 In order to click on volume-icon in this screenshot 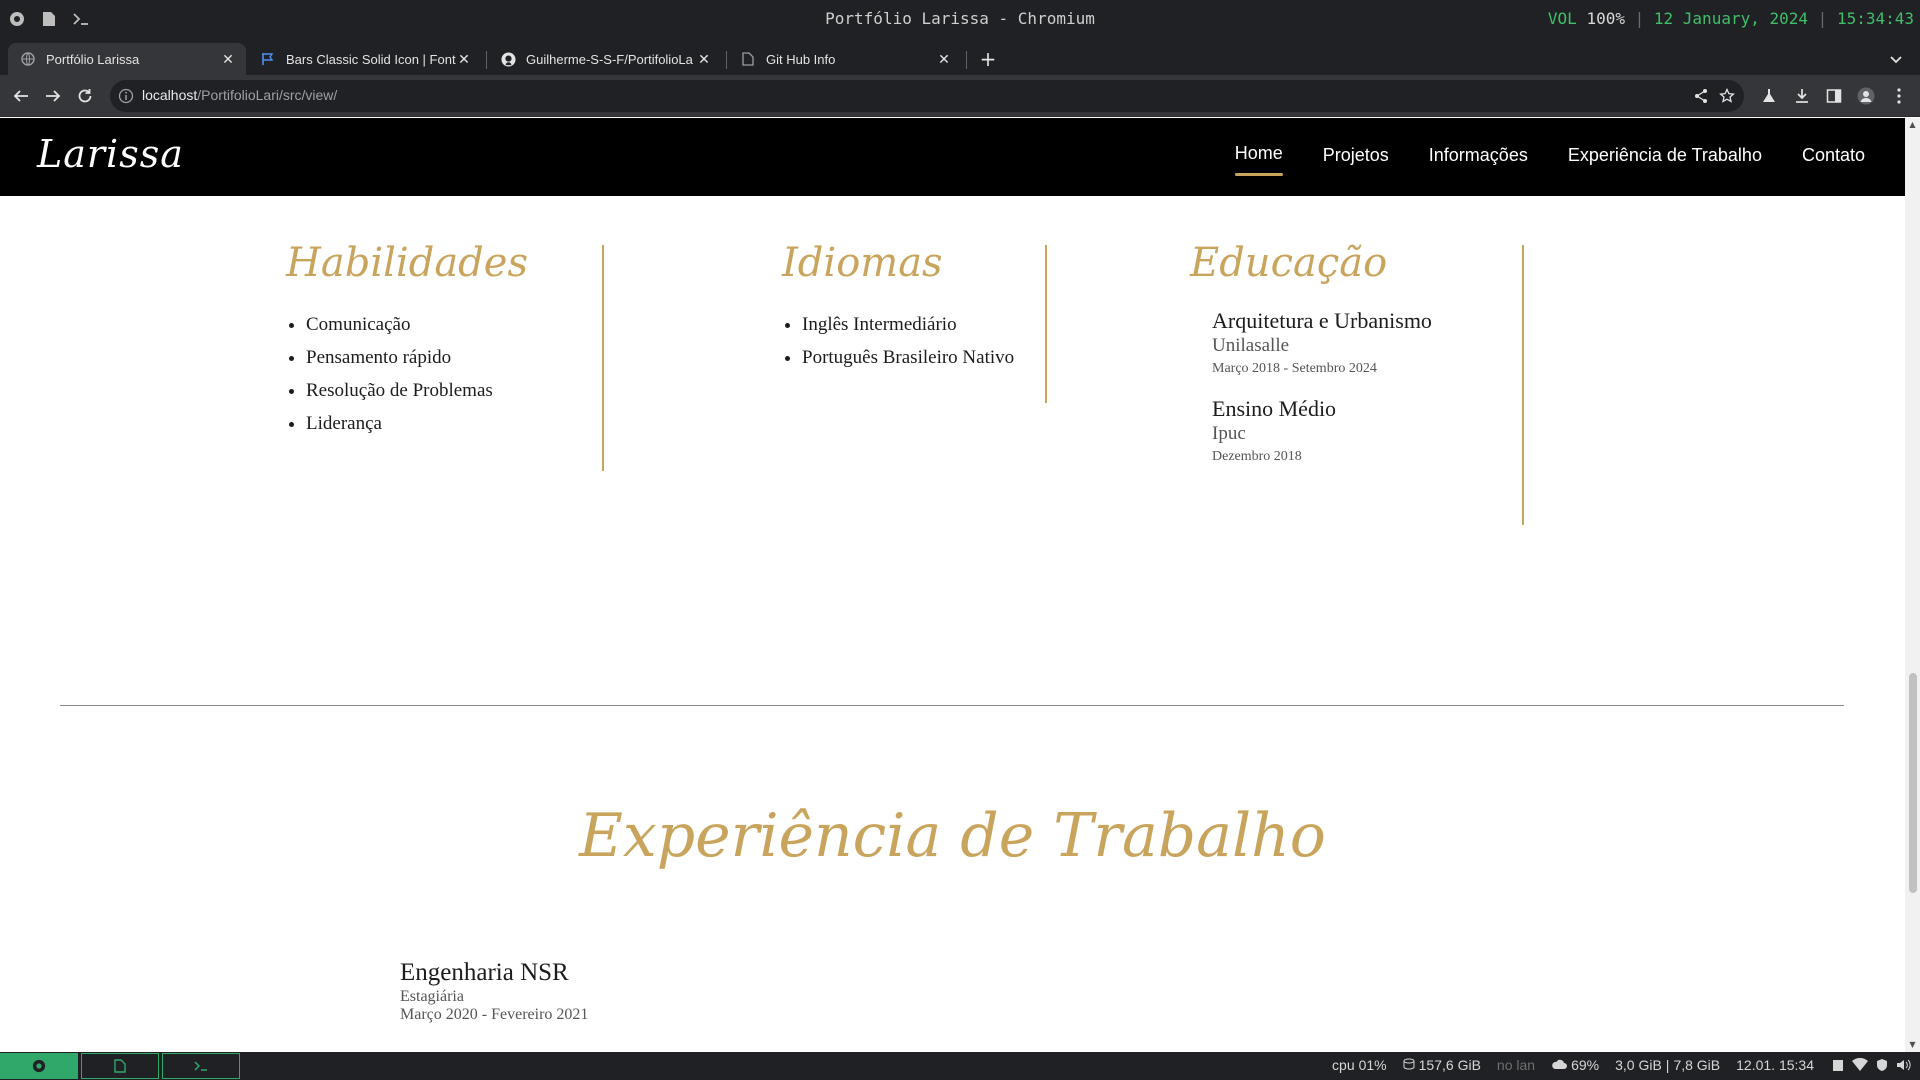, I will do `click(1904, 1065)`.